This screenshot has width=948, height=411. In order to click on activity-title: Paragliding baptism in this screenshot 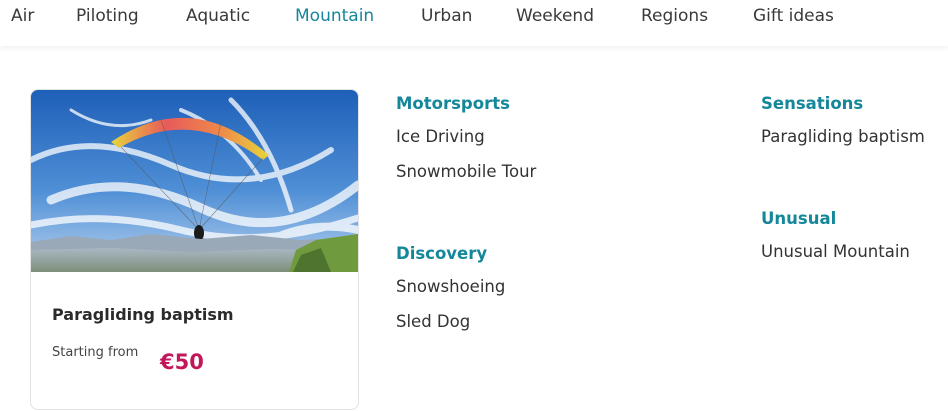, I will do `click(143, 314)`.